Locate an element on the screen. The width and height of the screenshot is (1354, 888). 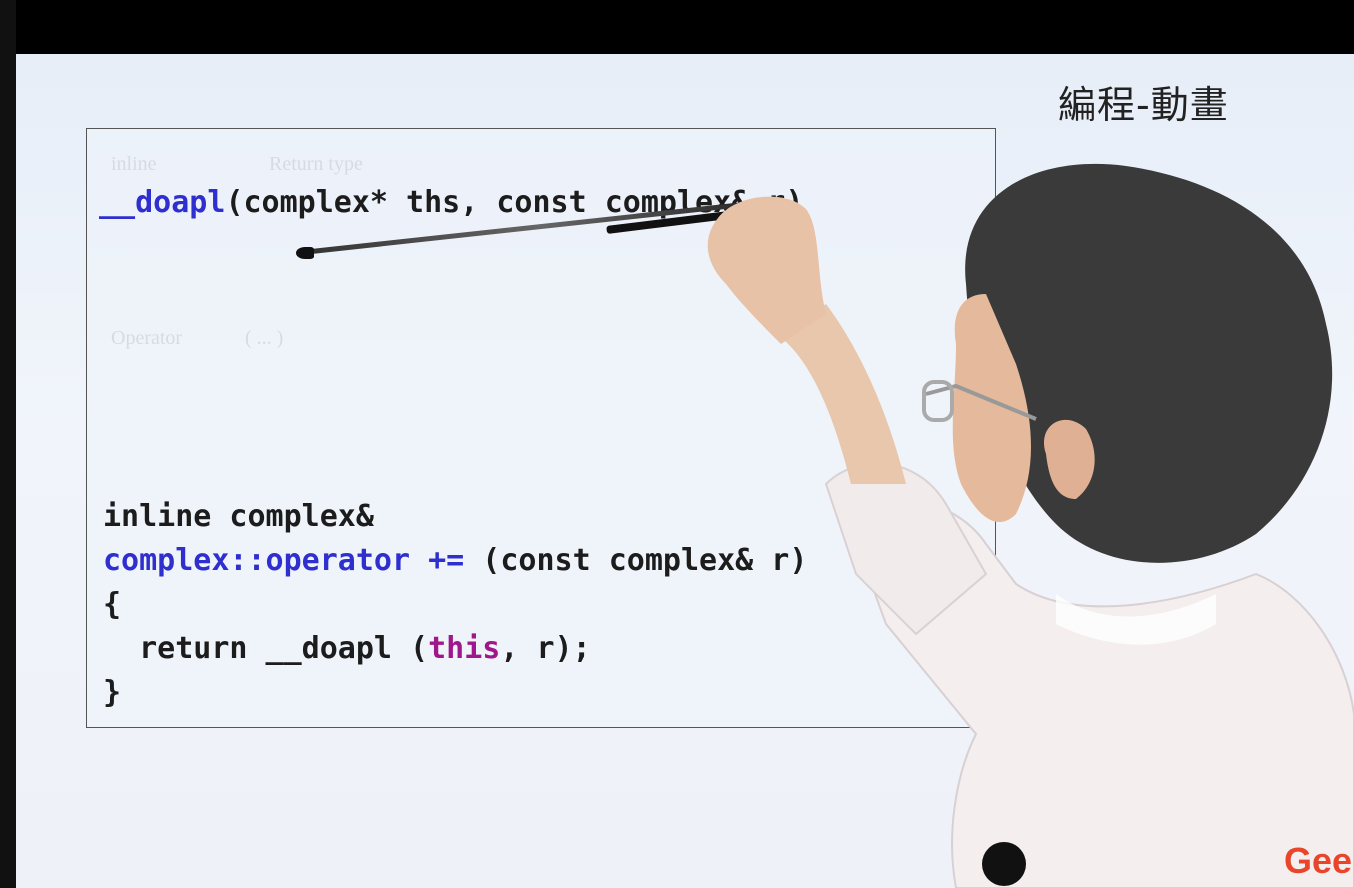
code-line-inline-return: inline complex& is located at coordinates (238, 516).